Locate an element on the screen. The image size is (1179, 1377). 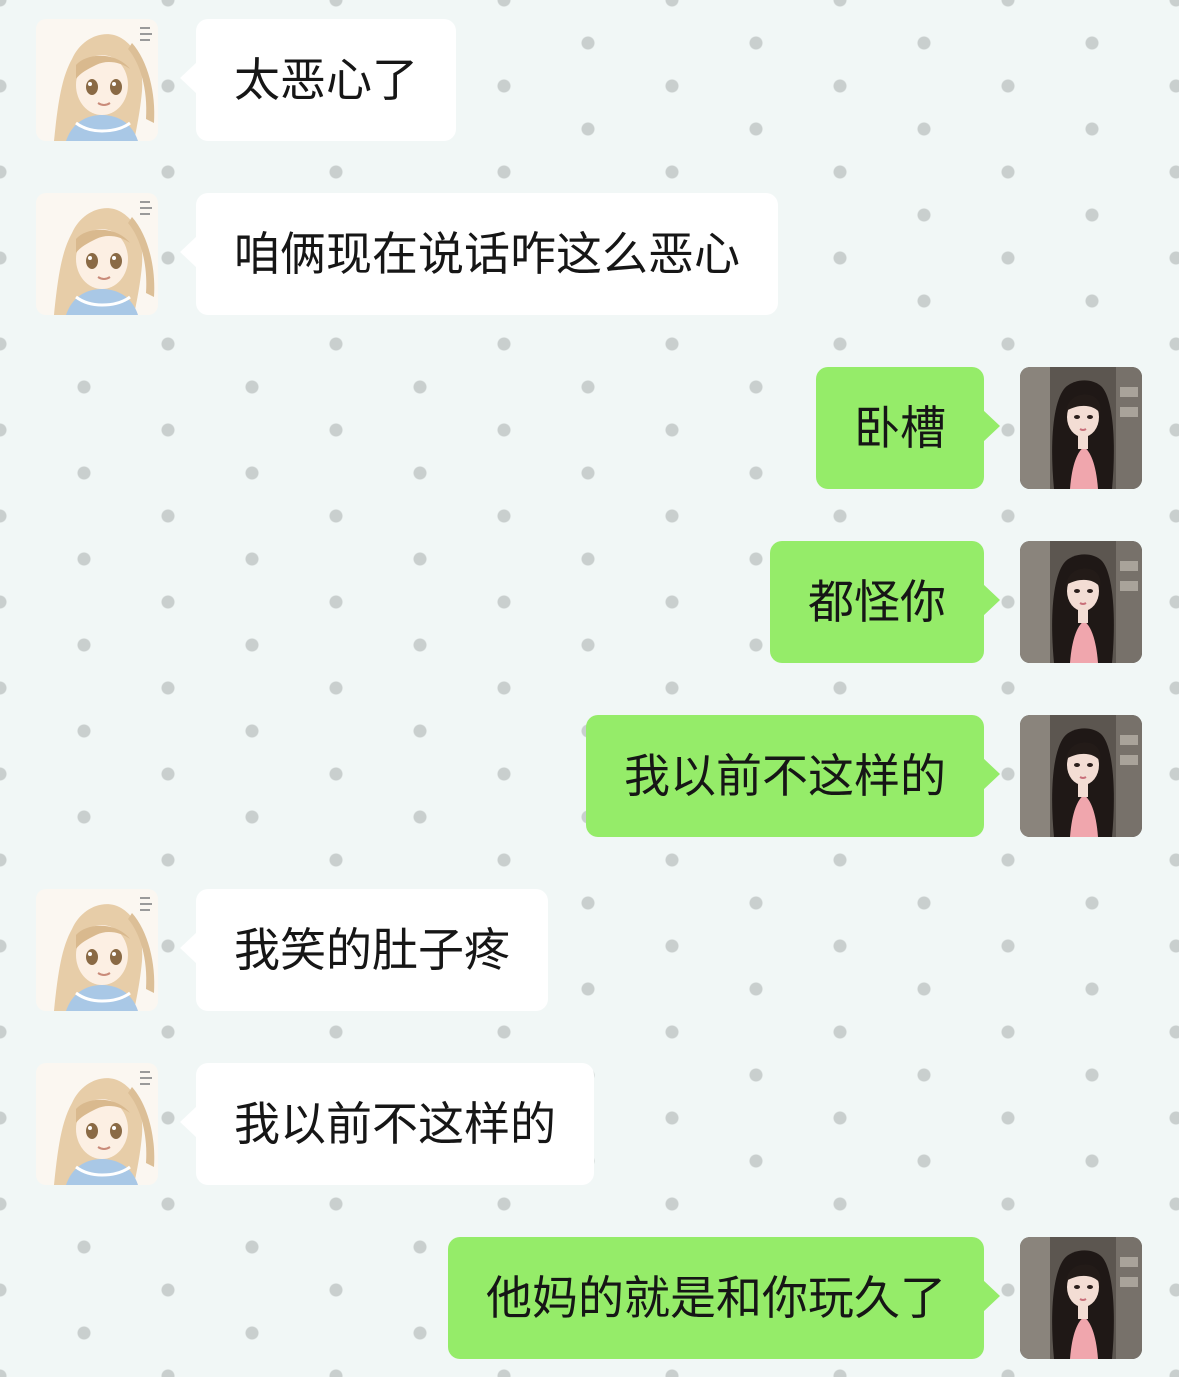
message-row: 咱俩现在说话咋这么恶心 is located at coordinates (589, 254).